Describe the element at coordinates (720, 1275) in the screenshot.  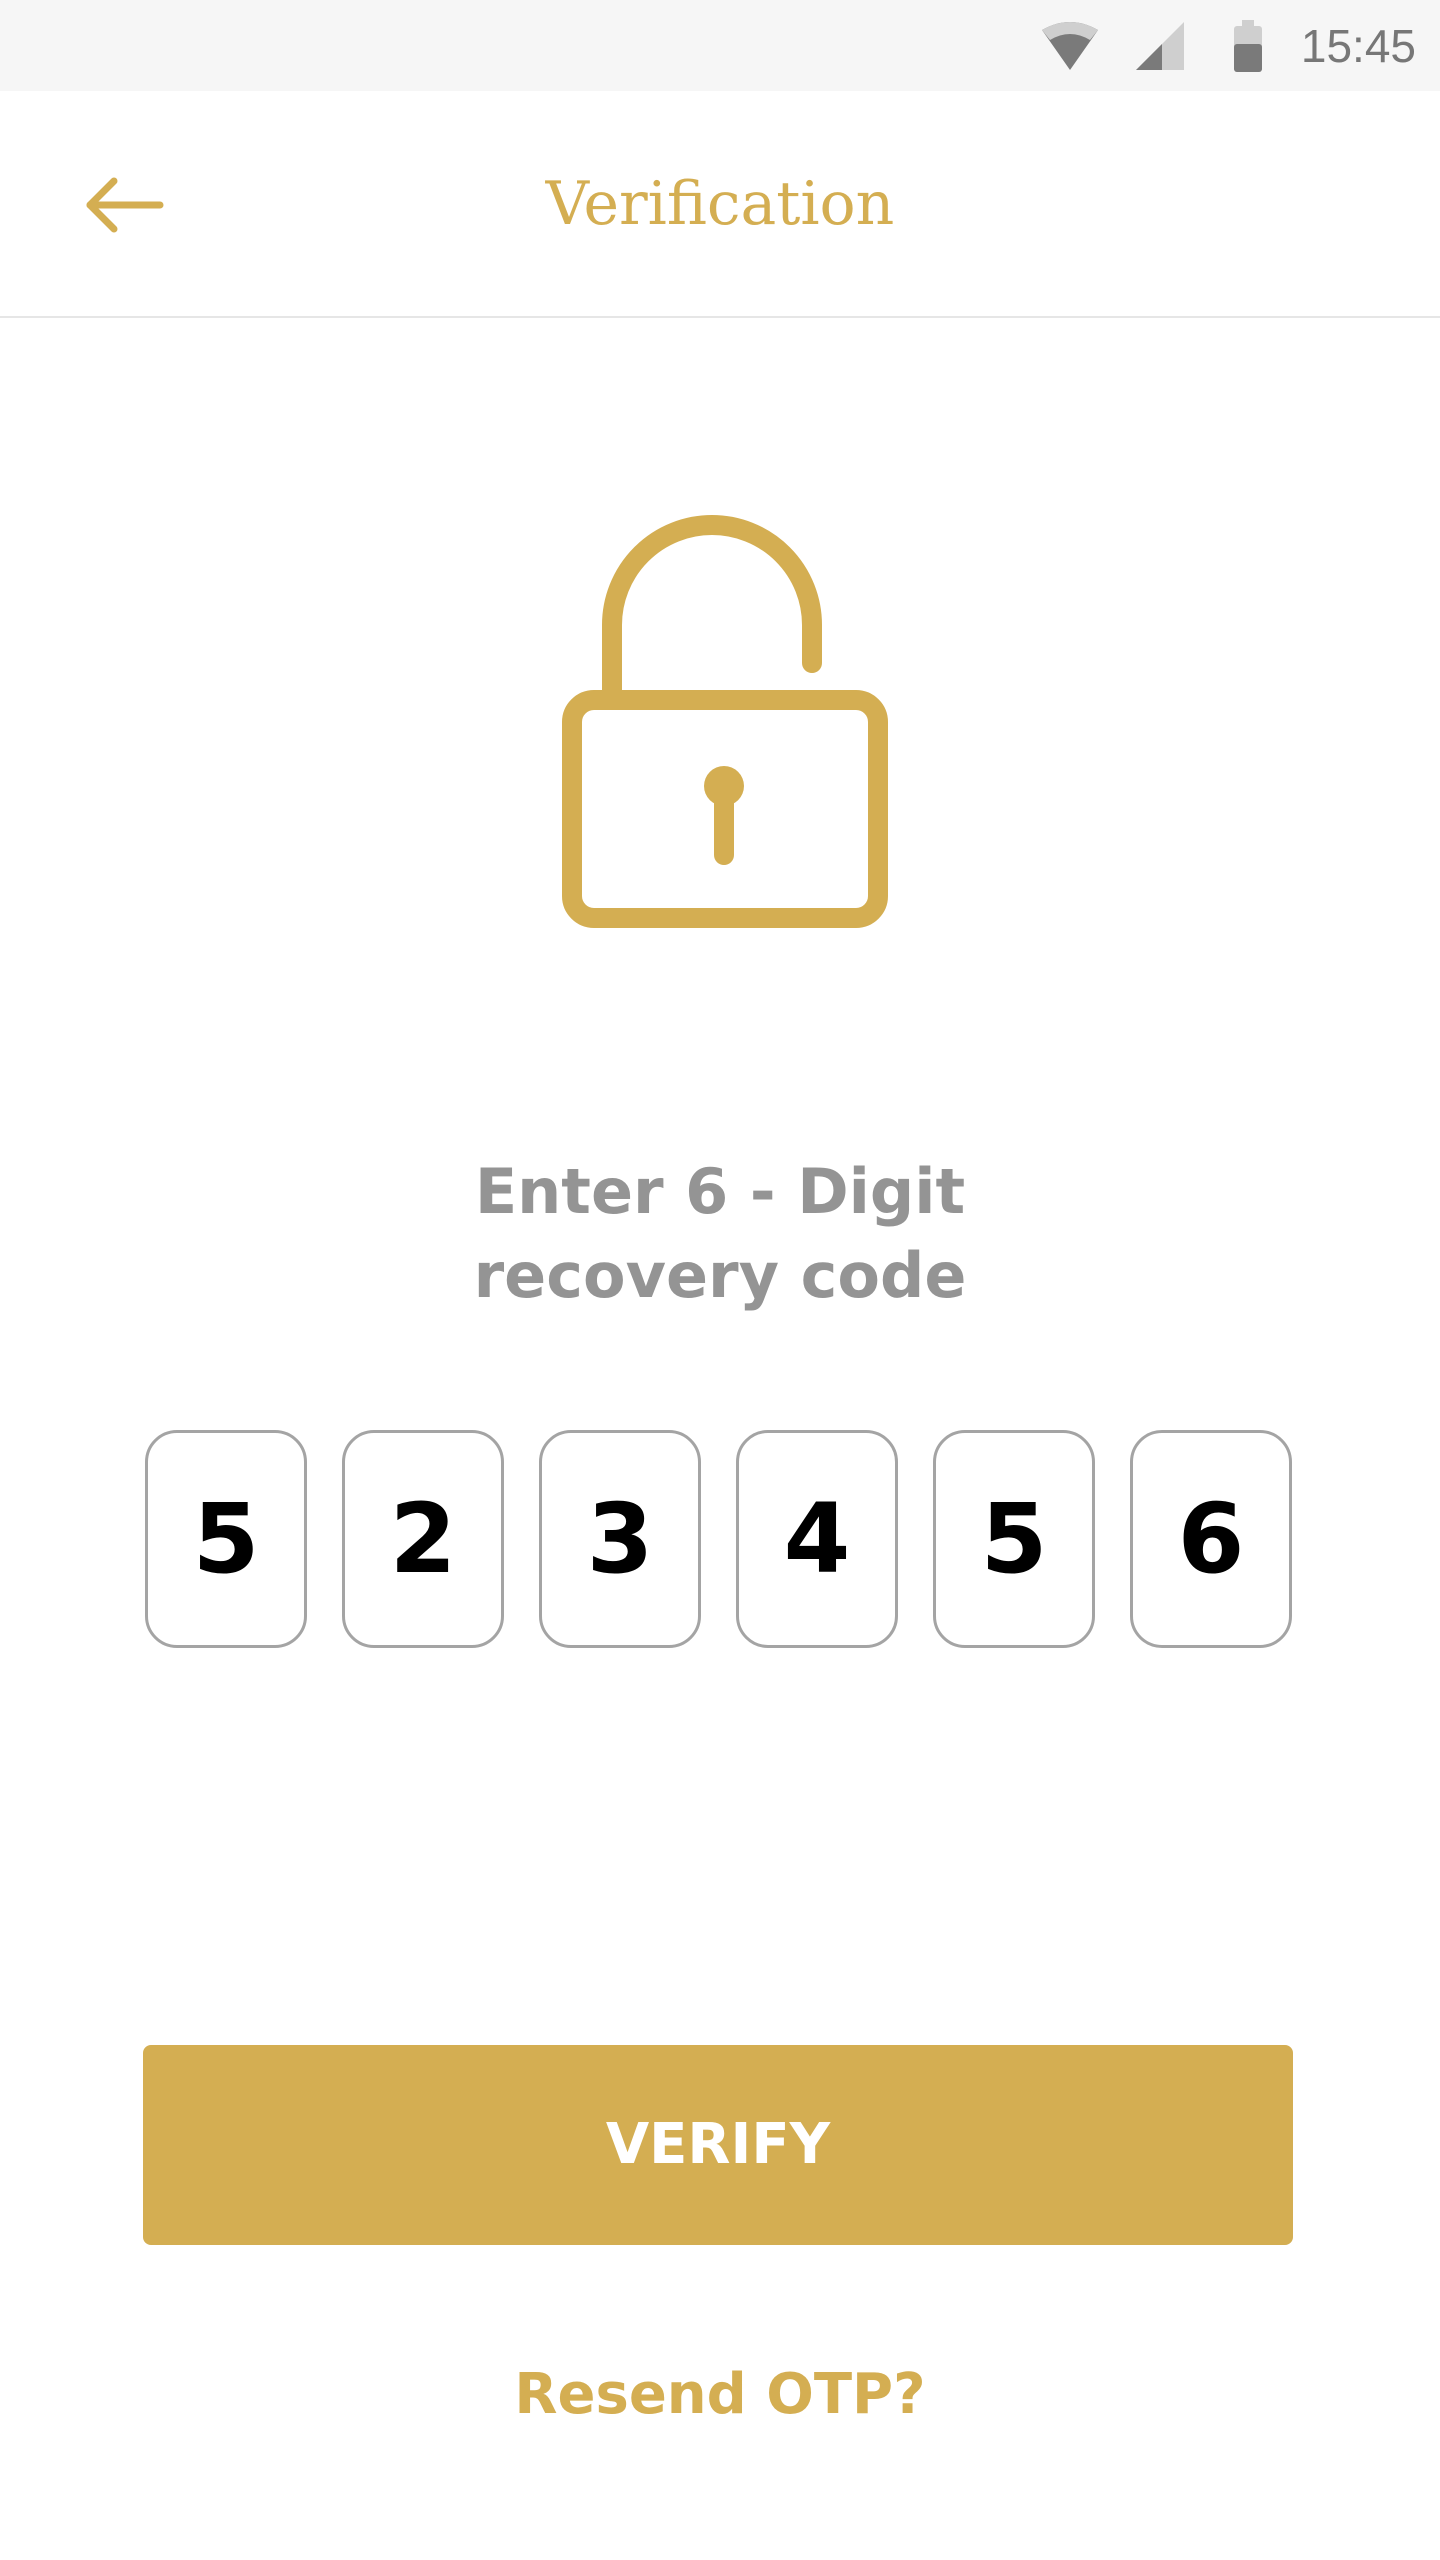
I see `instruction-line-2: recovery code` at that location.